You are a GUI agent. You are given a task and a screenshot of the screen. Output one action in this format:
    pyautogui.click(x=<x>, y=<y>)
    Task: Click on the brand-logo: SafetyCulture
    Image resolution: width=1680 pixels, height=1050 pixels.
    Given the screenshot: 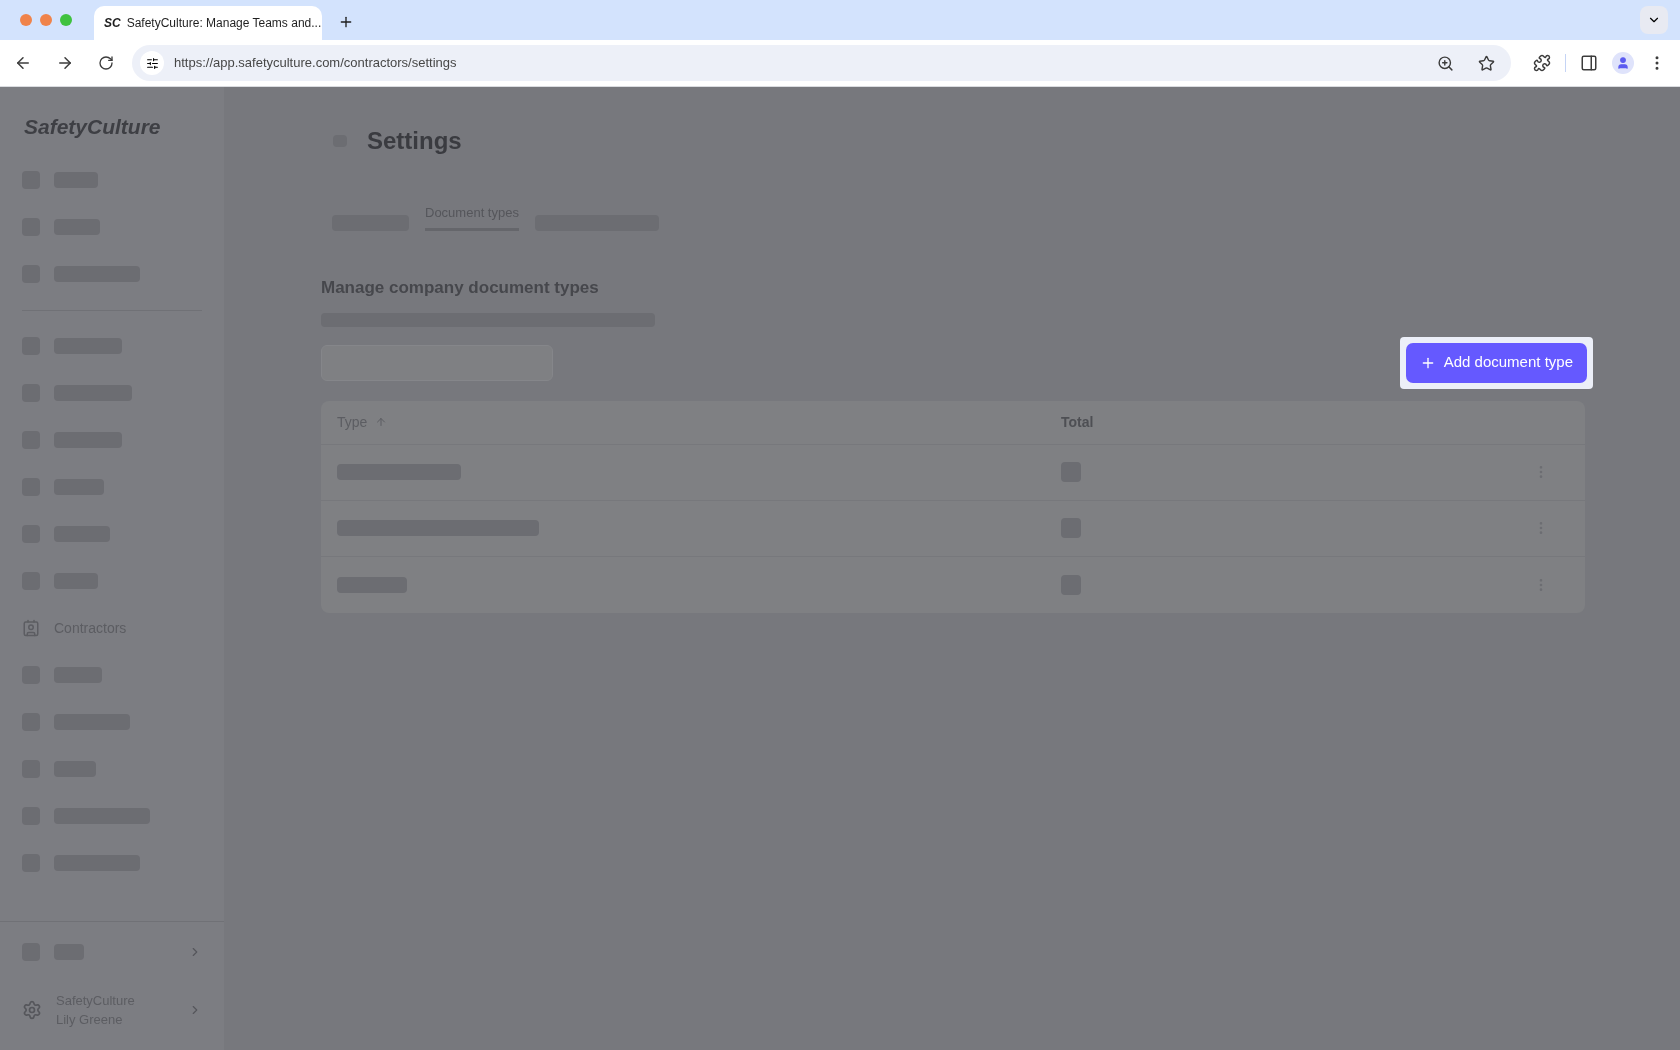 What is the action you would take?
    pyautogui.click(x=92, y=127)
    